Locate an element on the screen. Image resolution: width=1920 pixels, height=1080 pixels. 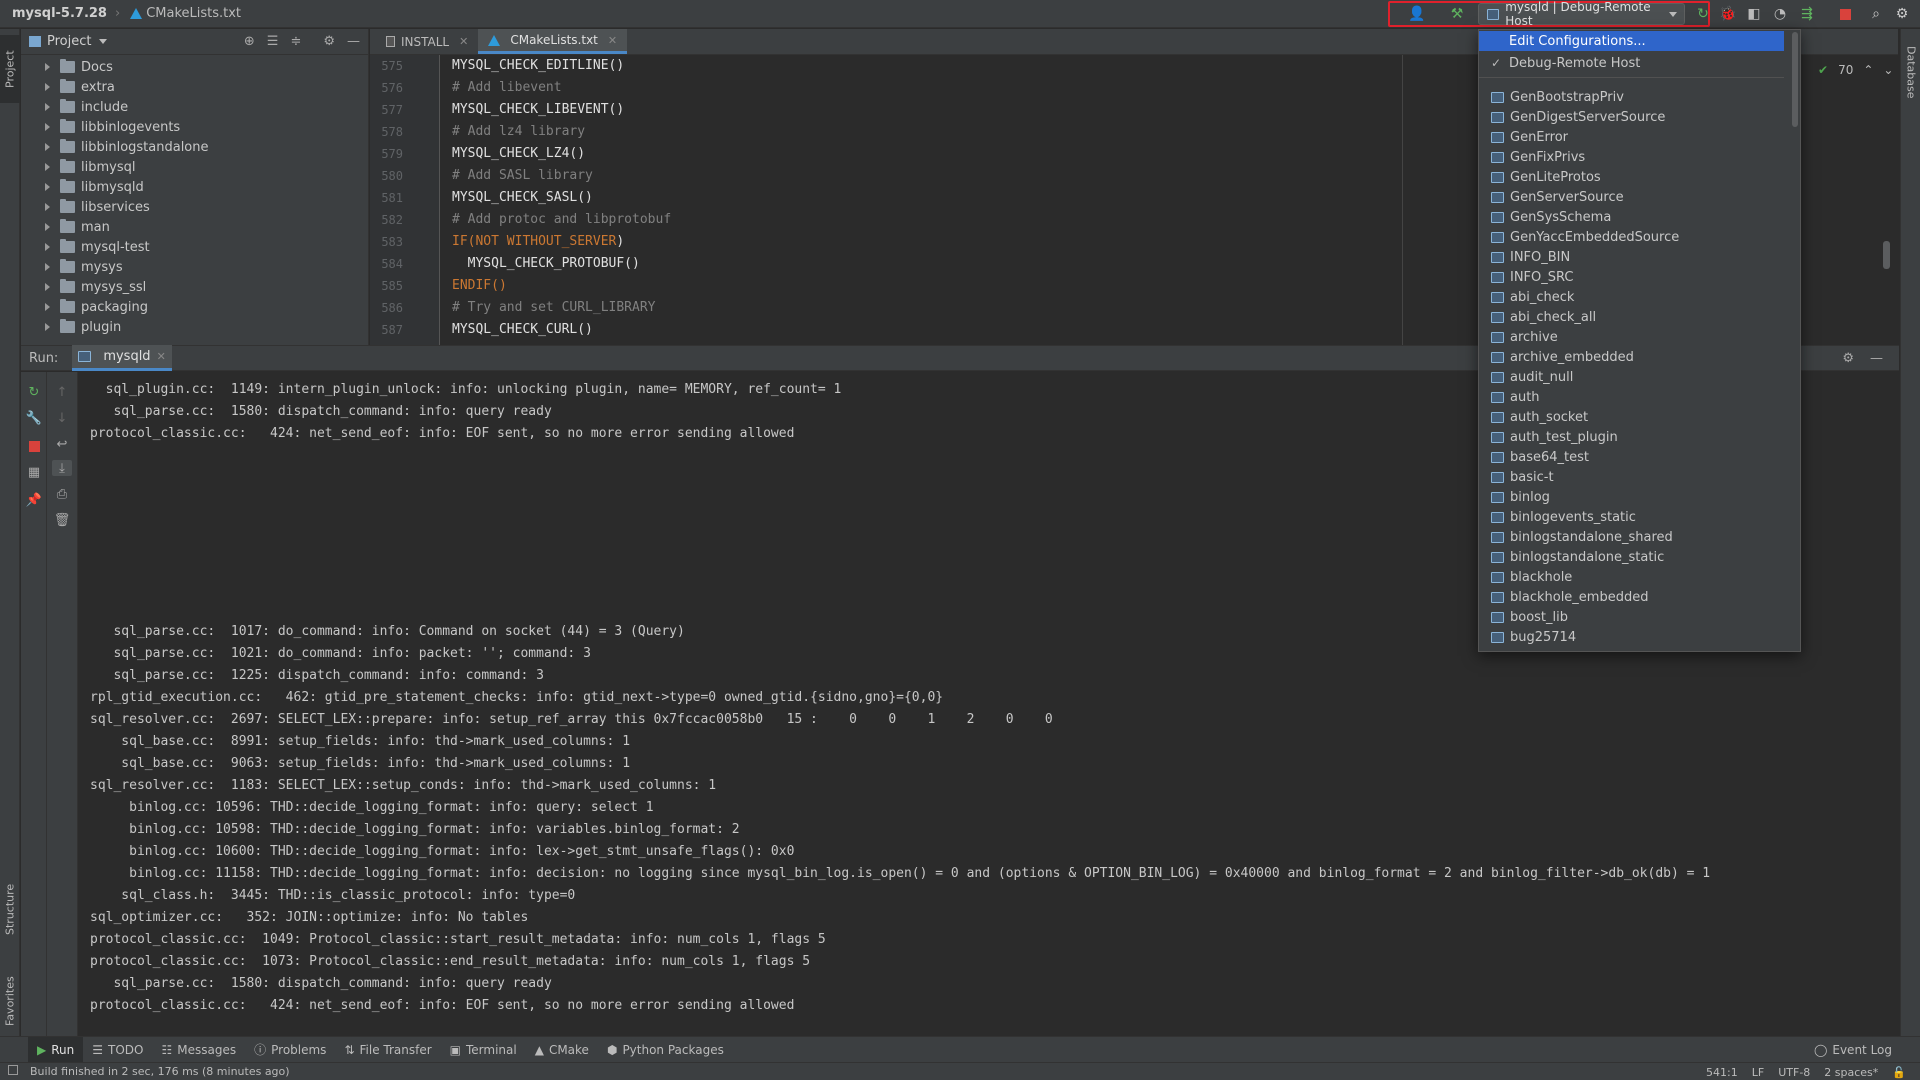
target-item: base64_test is located at coordinates (1631, 457).